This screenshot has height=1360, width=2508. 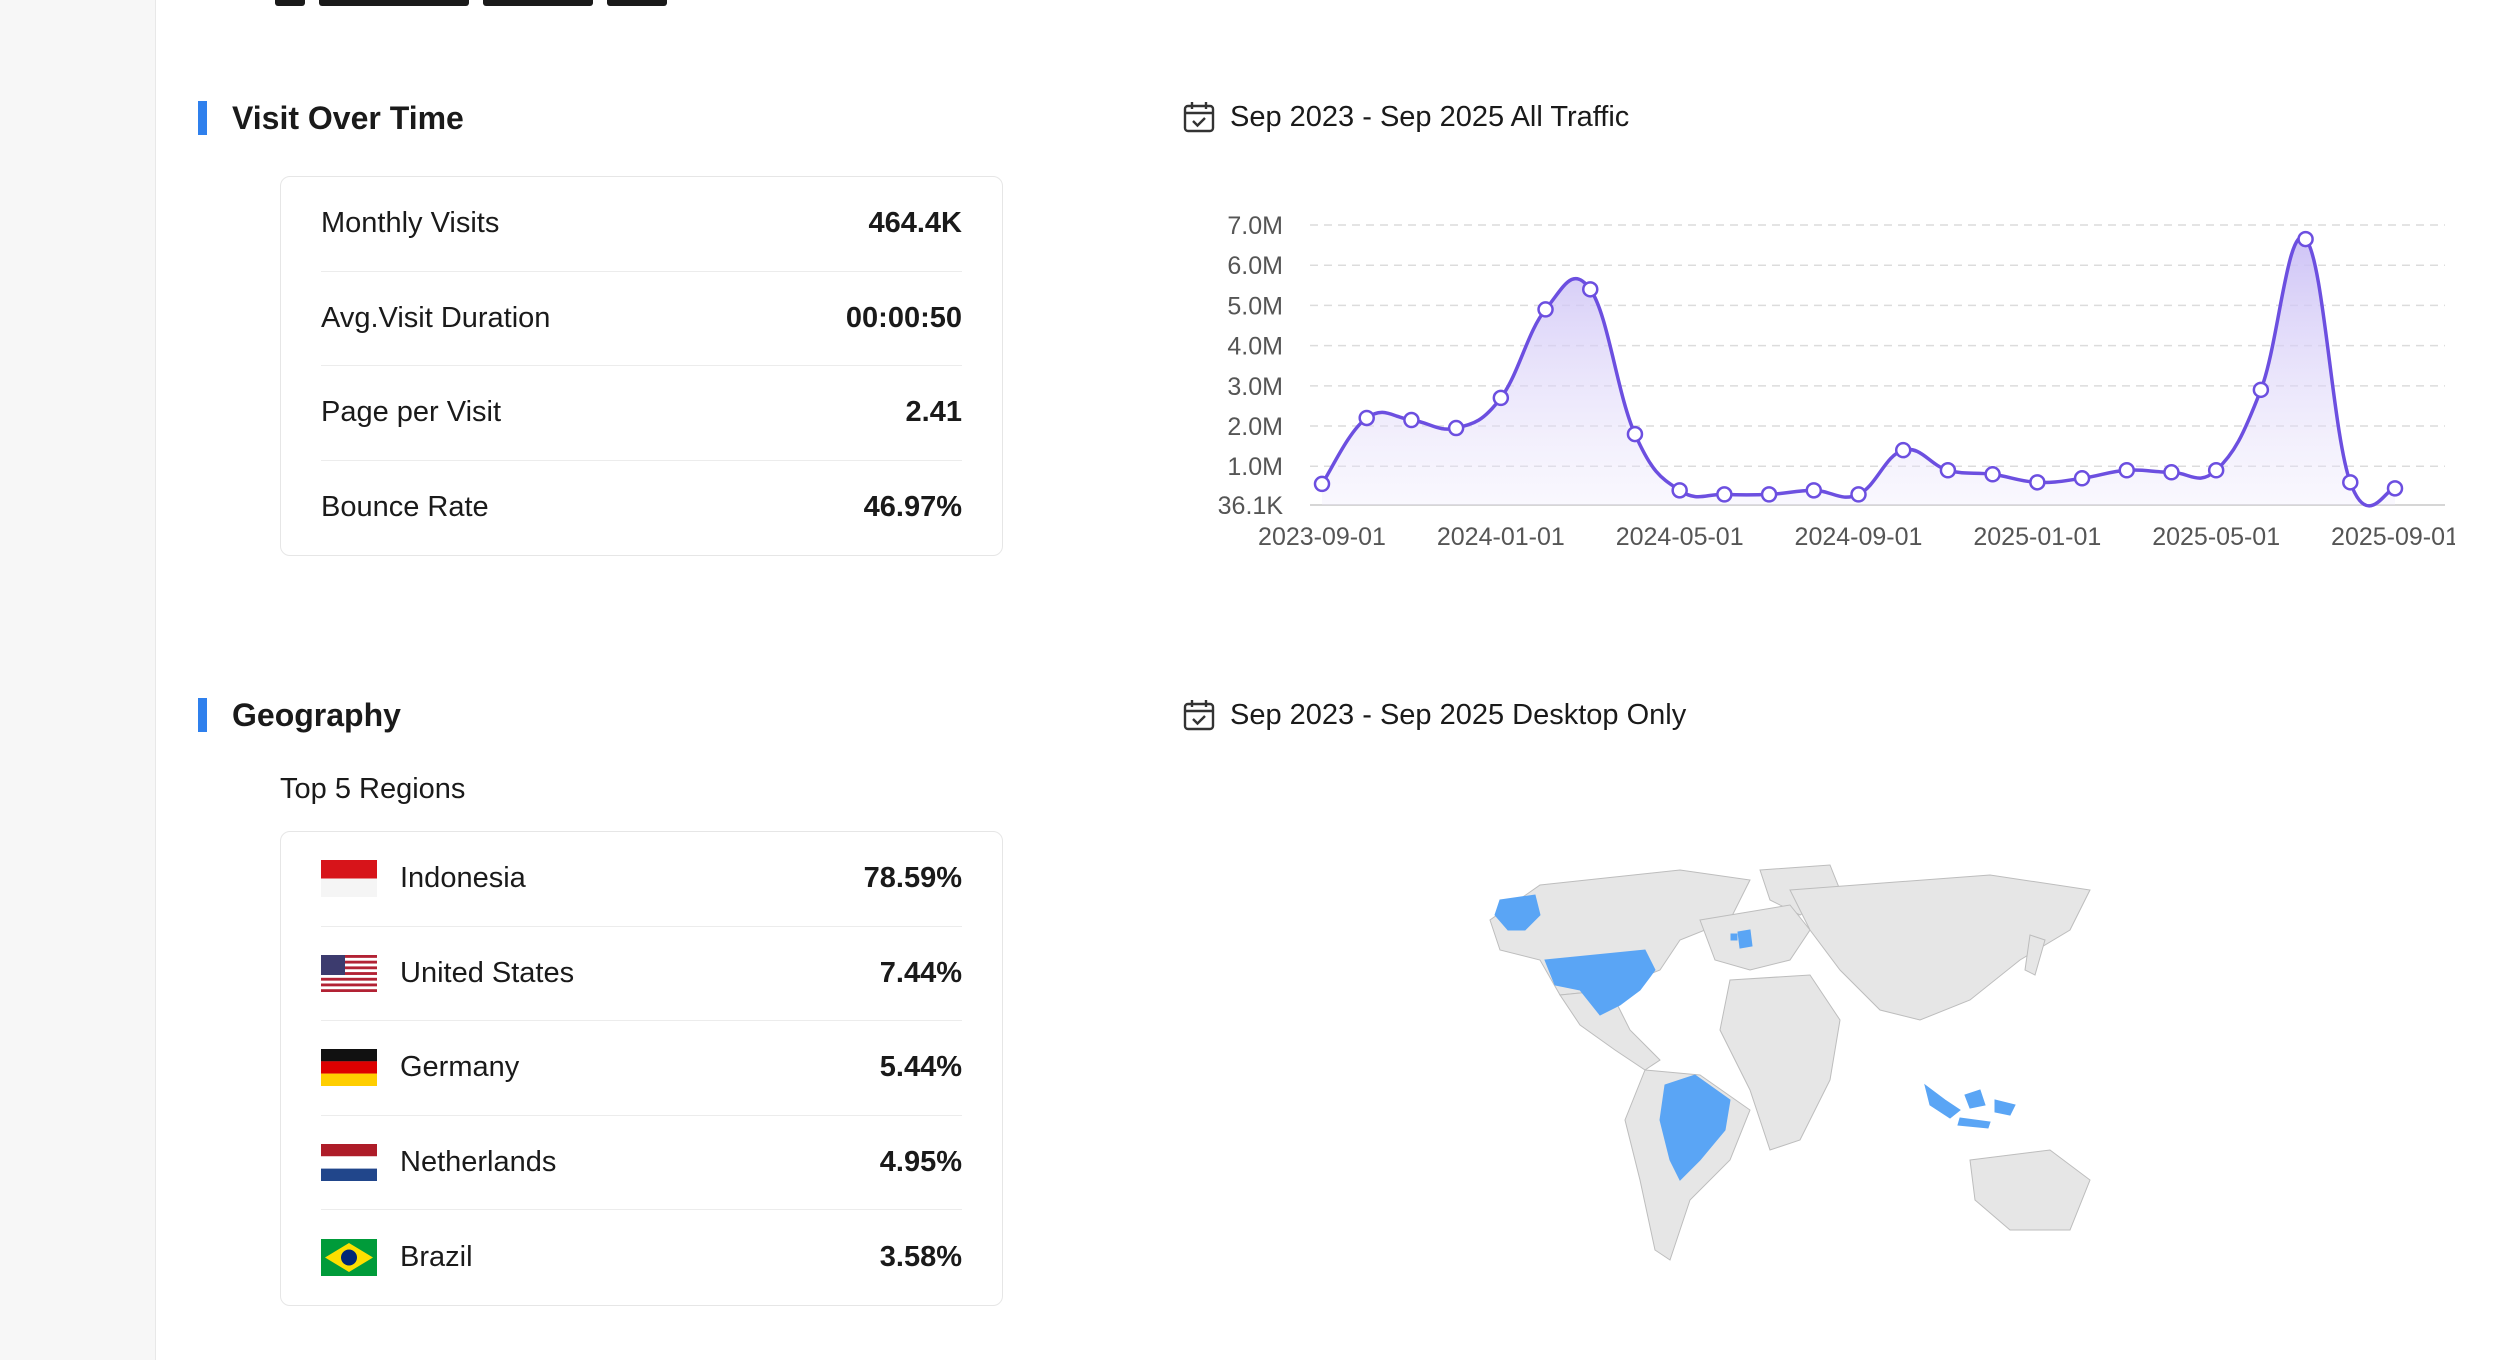 I want to click on geography-title: Geography, so click(x=299, y=715).